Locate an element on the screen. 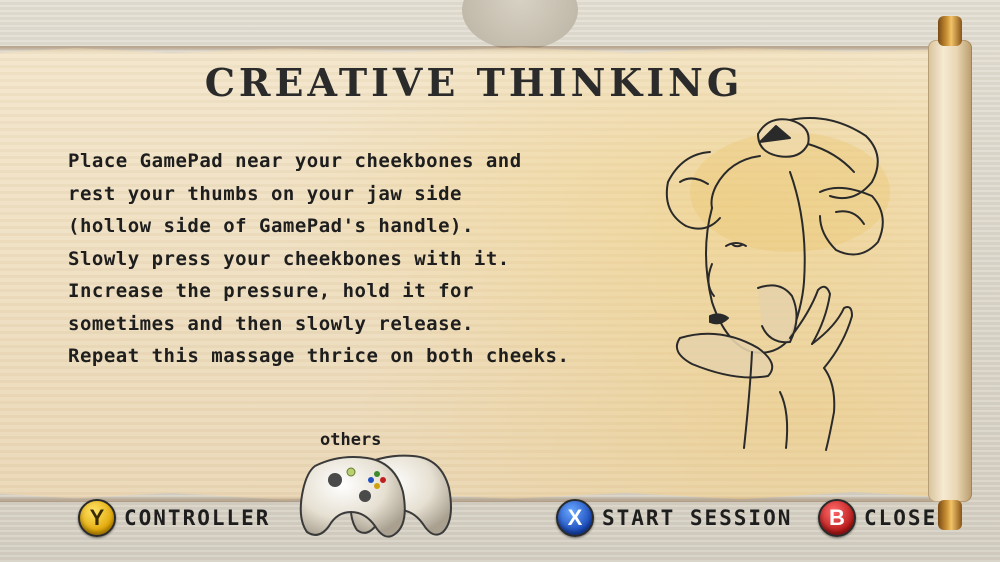 The image size is (1000, 562). instruction-line: (hollow side of GamePad's handle). is located at coordinates (271, 226).